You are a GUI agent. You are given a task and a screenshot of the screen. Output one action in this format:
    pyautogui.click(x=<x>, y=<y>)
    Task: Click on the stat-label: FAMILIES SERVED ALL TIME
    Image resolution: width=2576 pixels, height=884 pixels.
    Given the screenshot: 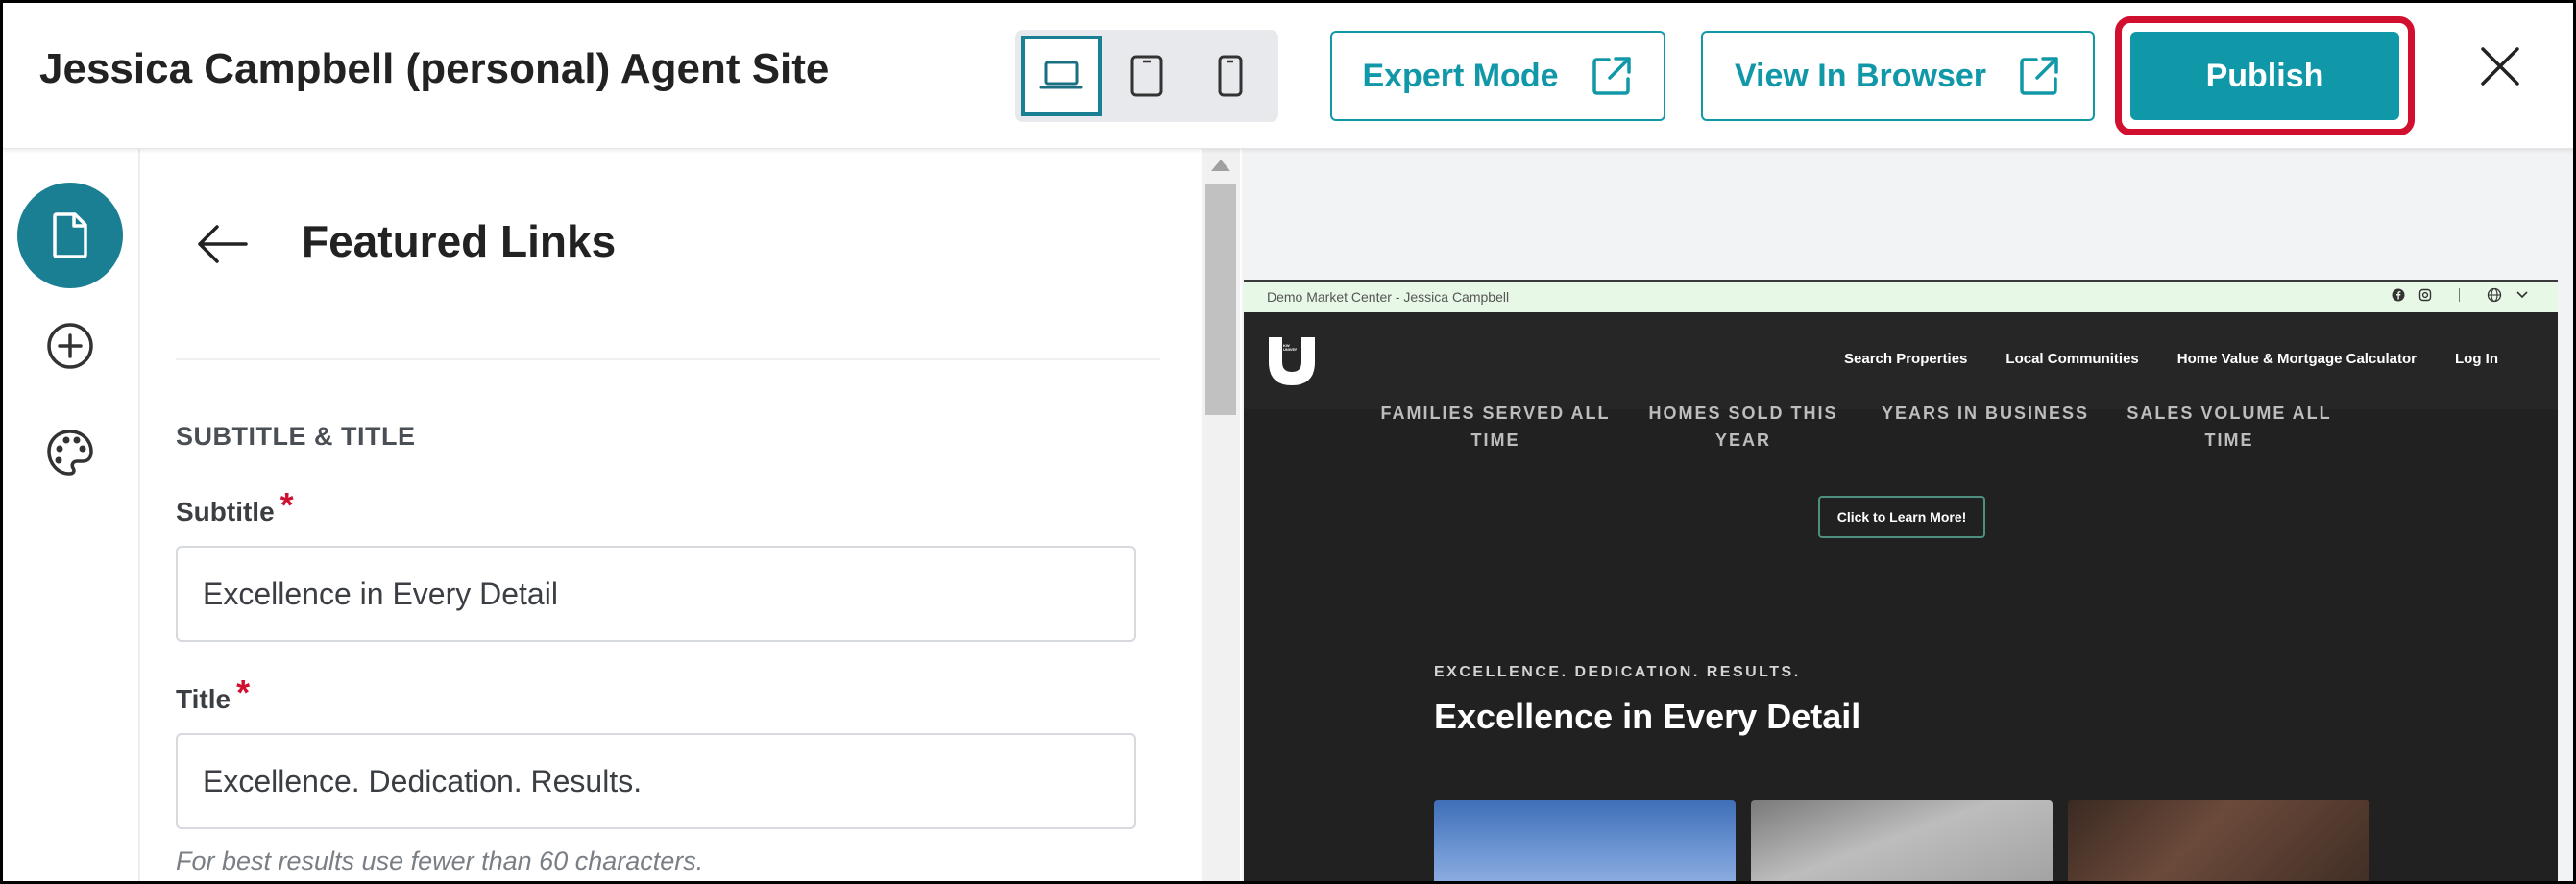 What is the action you would take?
    pyautogui.click(x=1496, y=427)
    